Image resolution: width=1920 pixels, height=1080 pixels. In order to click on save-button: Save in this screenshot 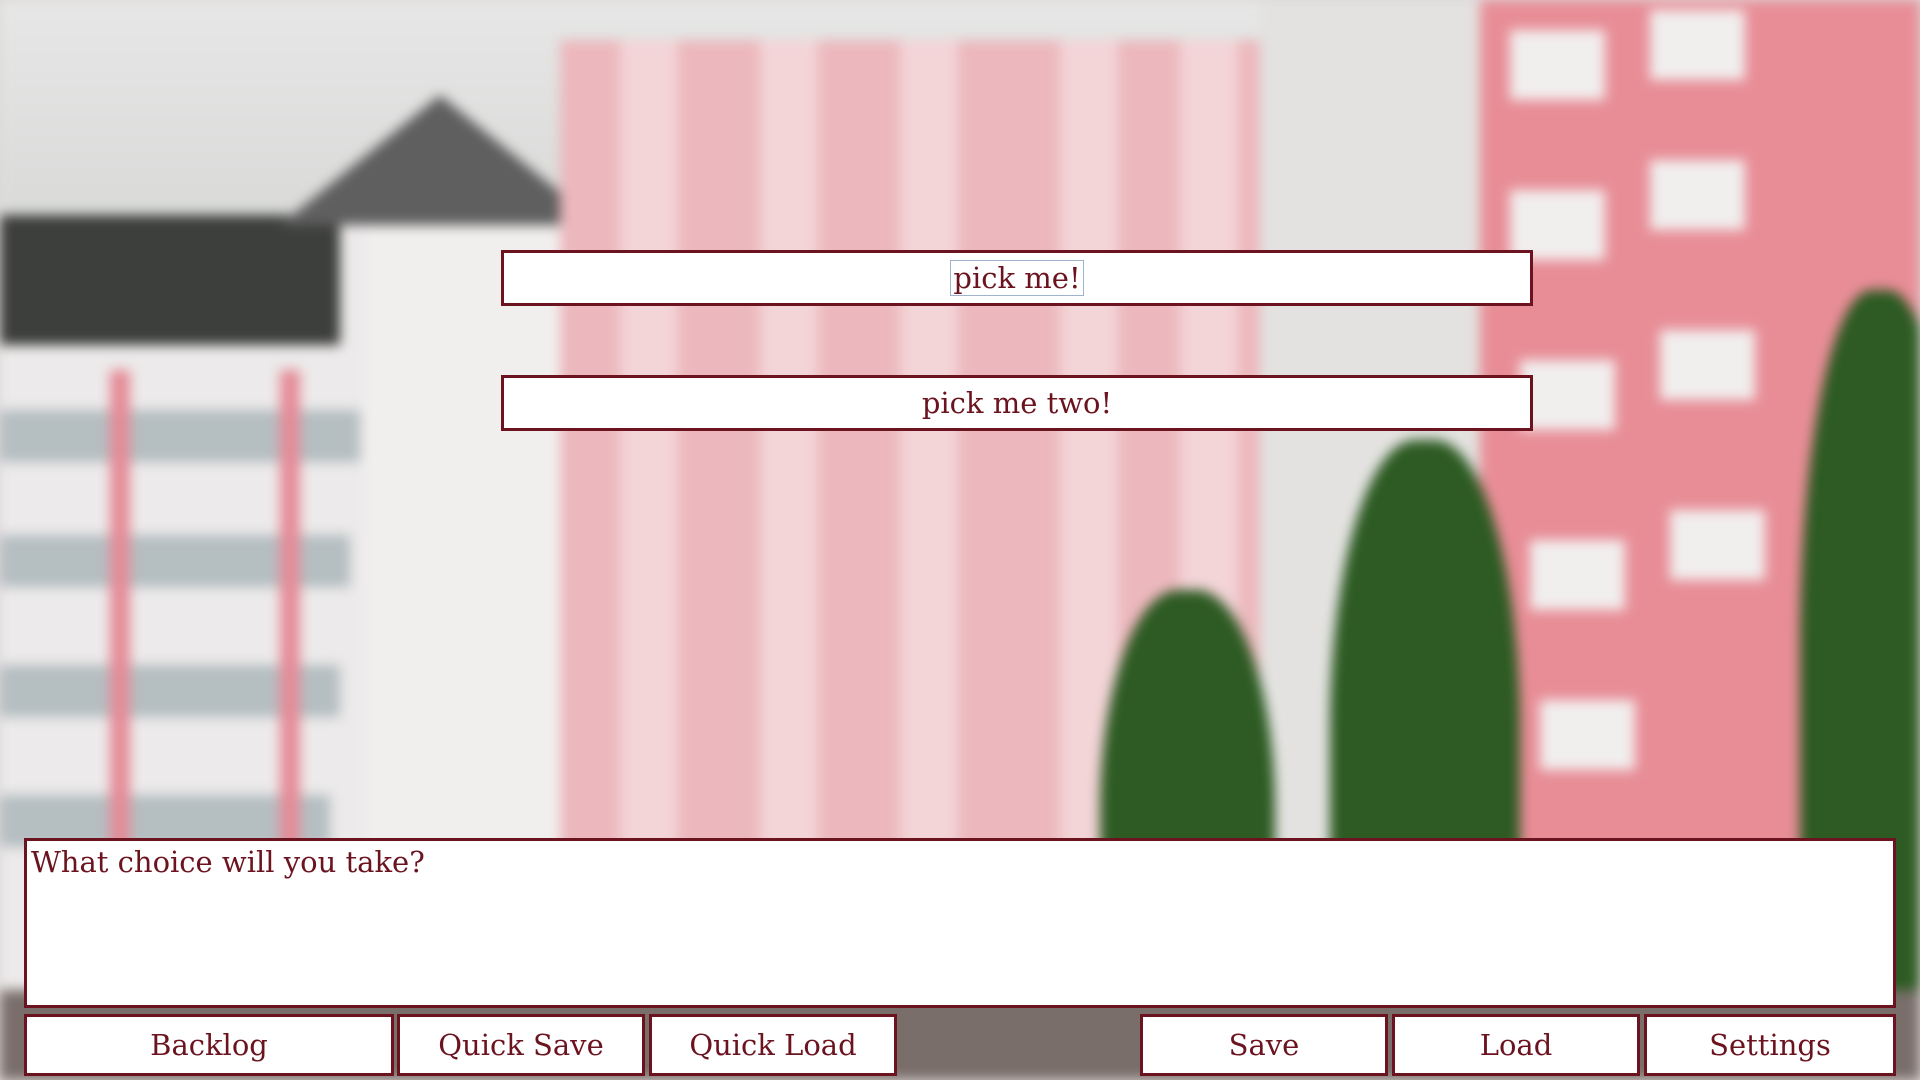, I will do `click(1264, 1045)`.